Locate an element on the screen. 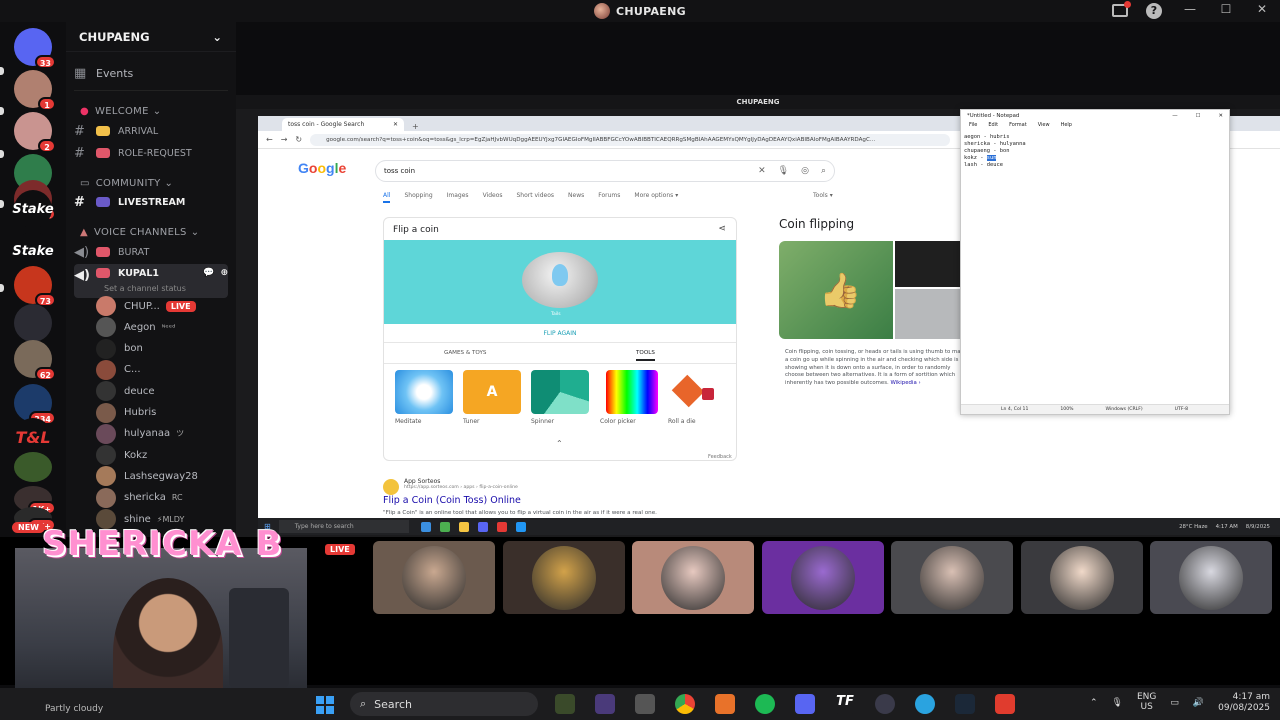 The height and width of the screenshot is (720, 1280). feedback-link: Feedback is located at coordinates (720, 457).